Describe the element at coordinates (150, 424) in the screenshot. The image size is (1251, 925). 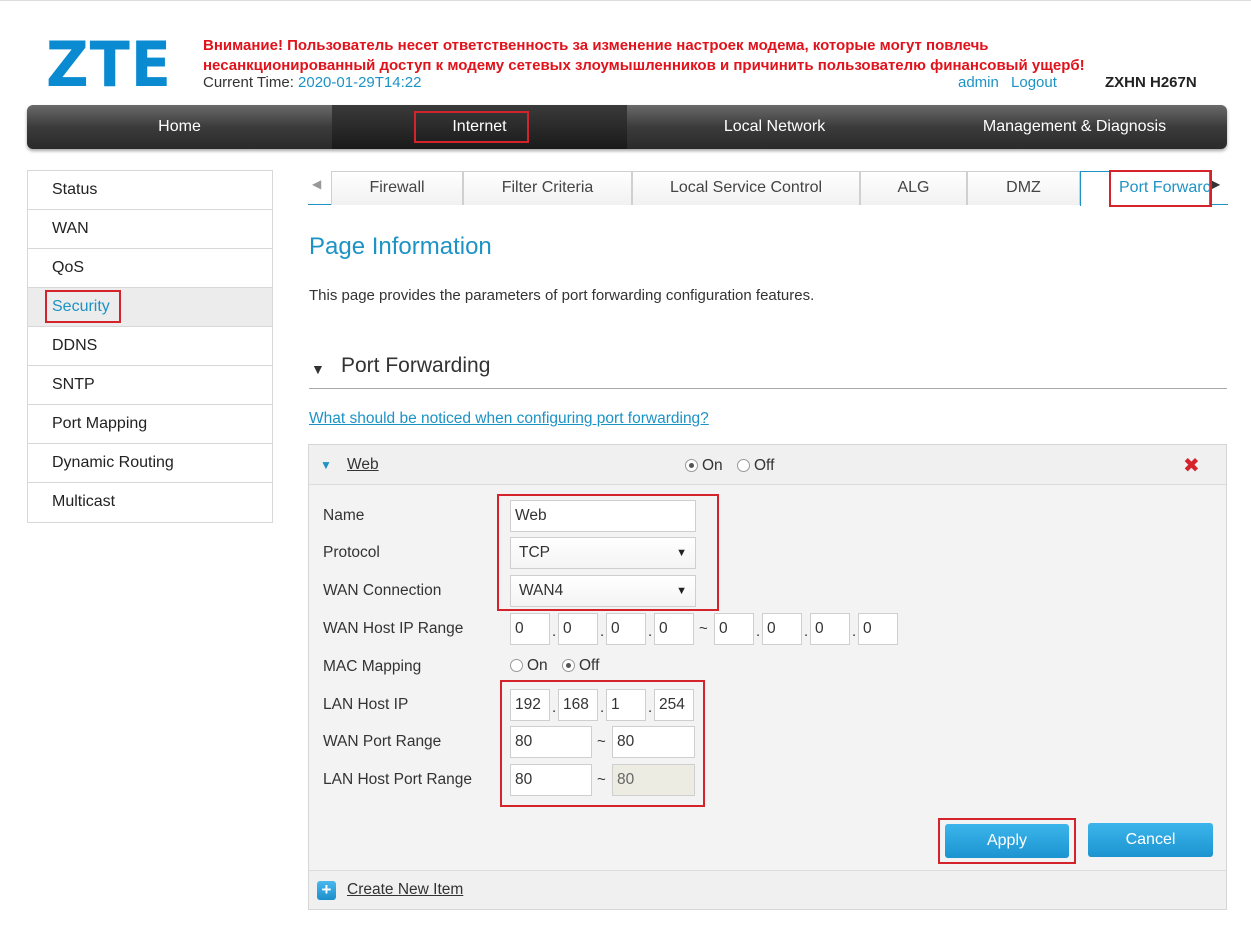
I see `sidebar-item-port-mapping: Port Mapping` at that location.